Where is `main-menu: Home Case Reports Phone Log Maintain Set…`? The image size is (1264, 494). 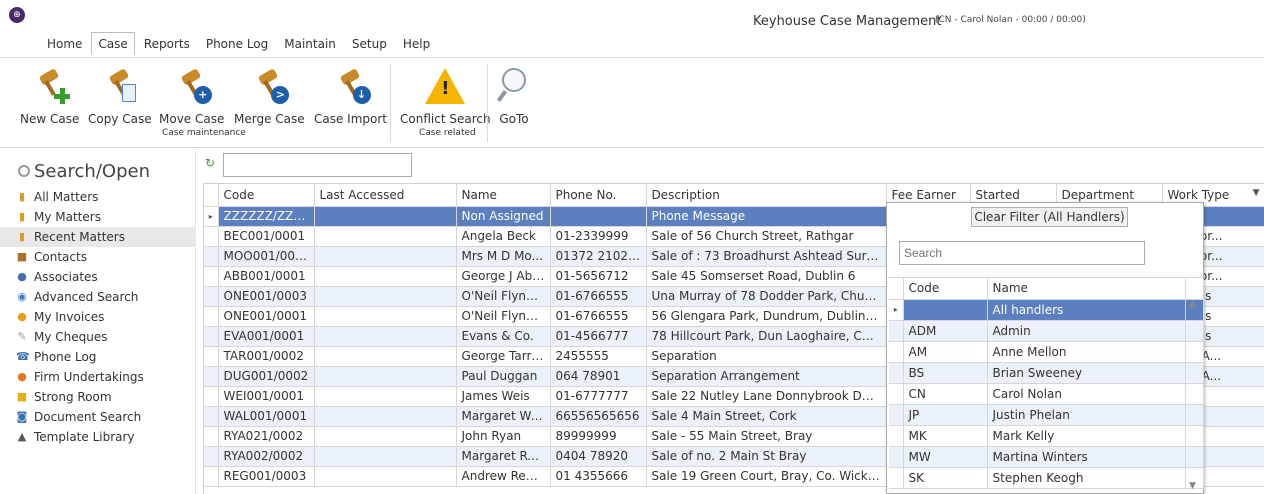
main-menu: Home Case Reports Phone Log Maintain Set… is located at coordinates (239, 43).